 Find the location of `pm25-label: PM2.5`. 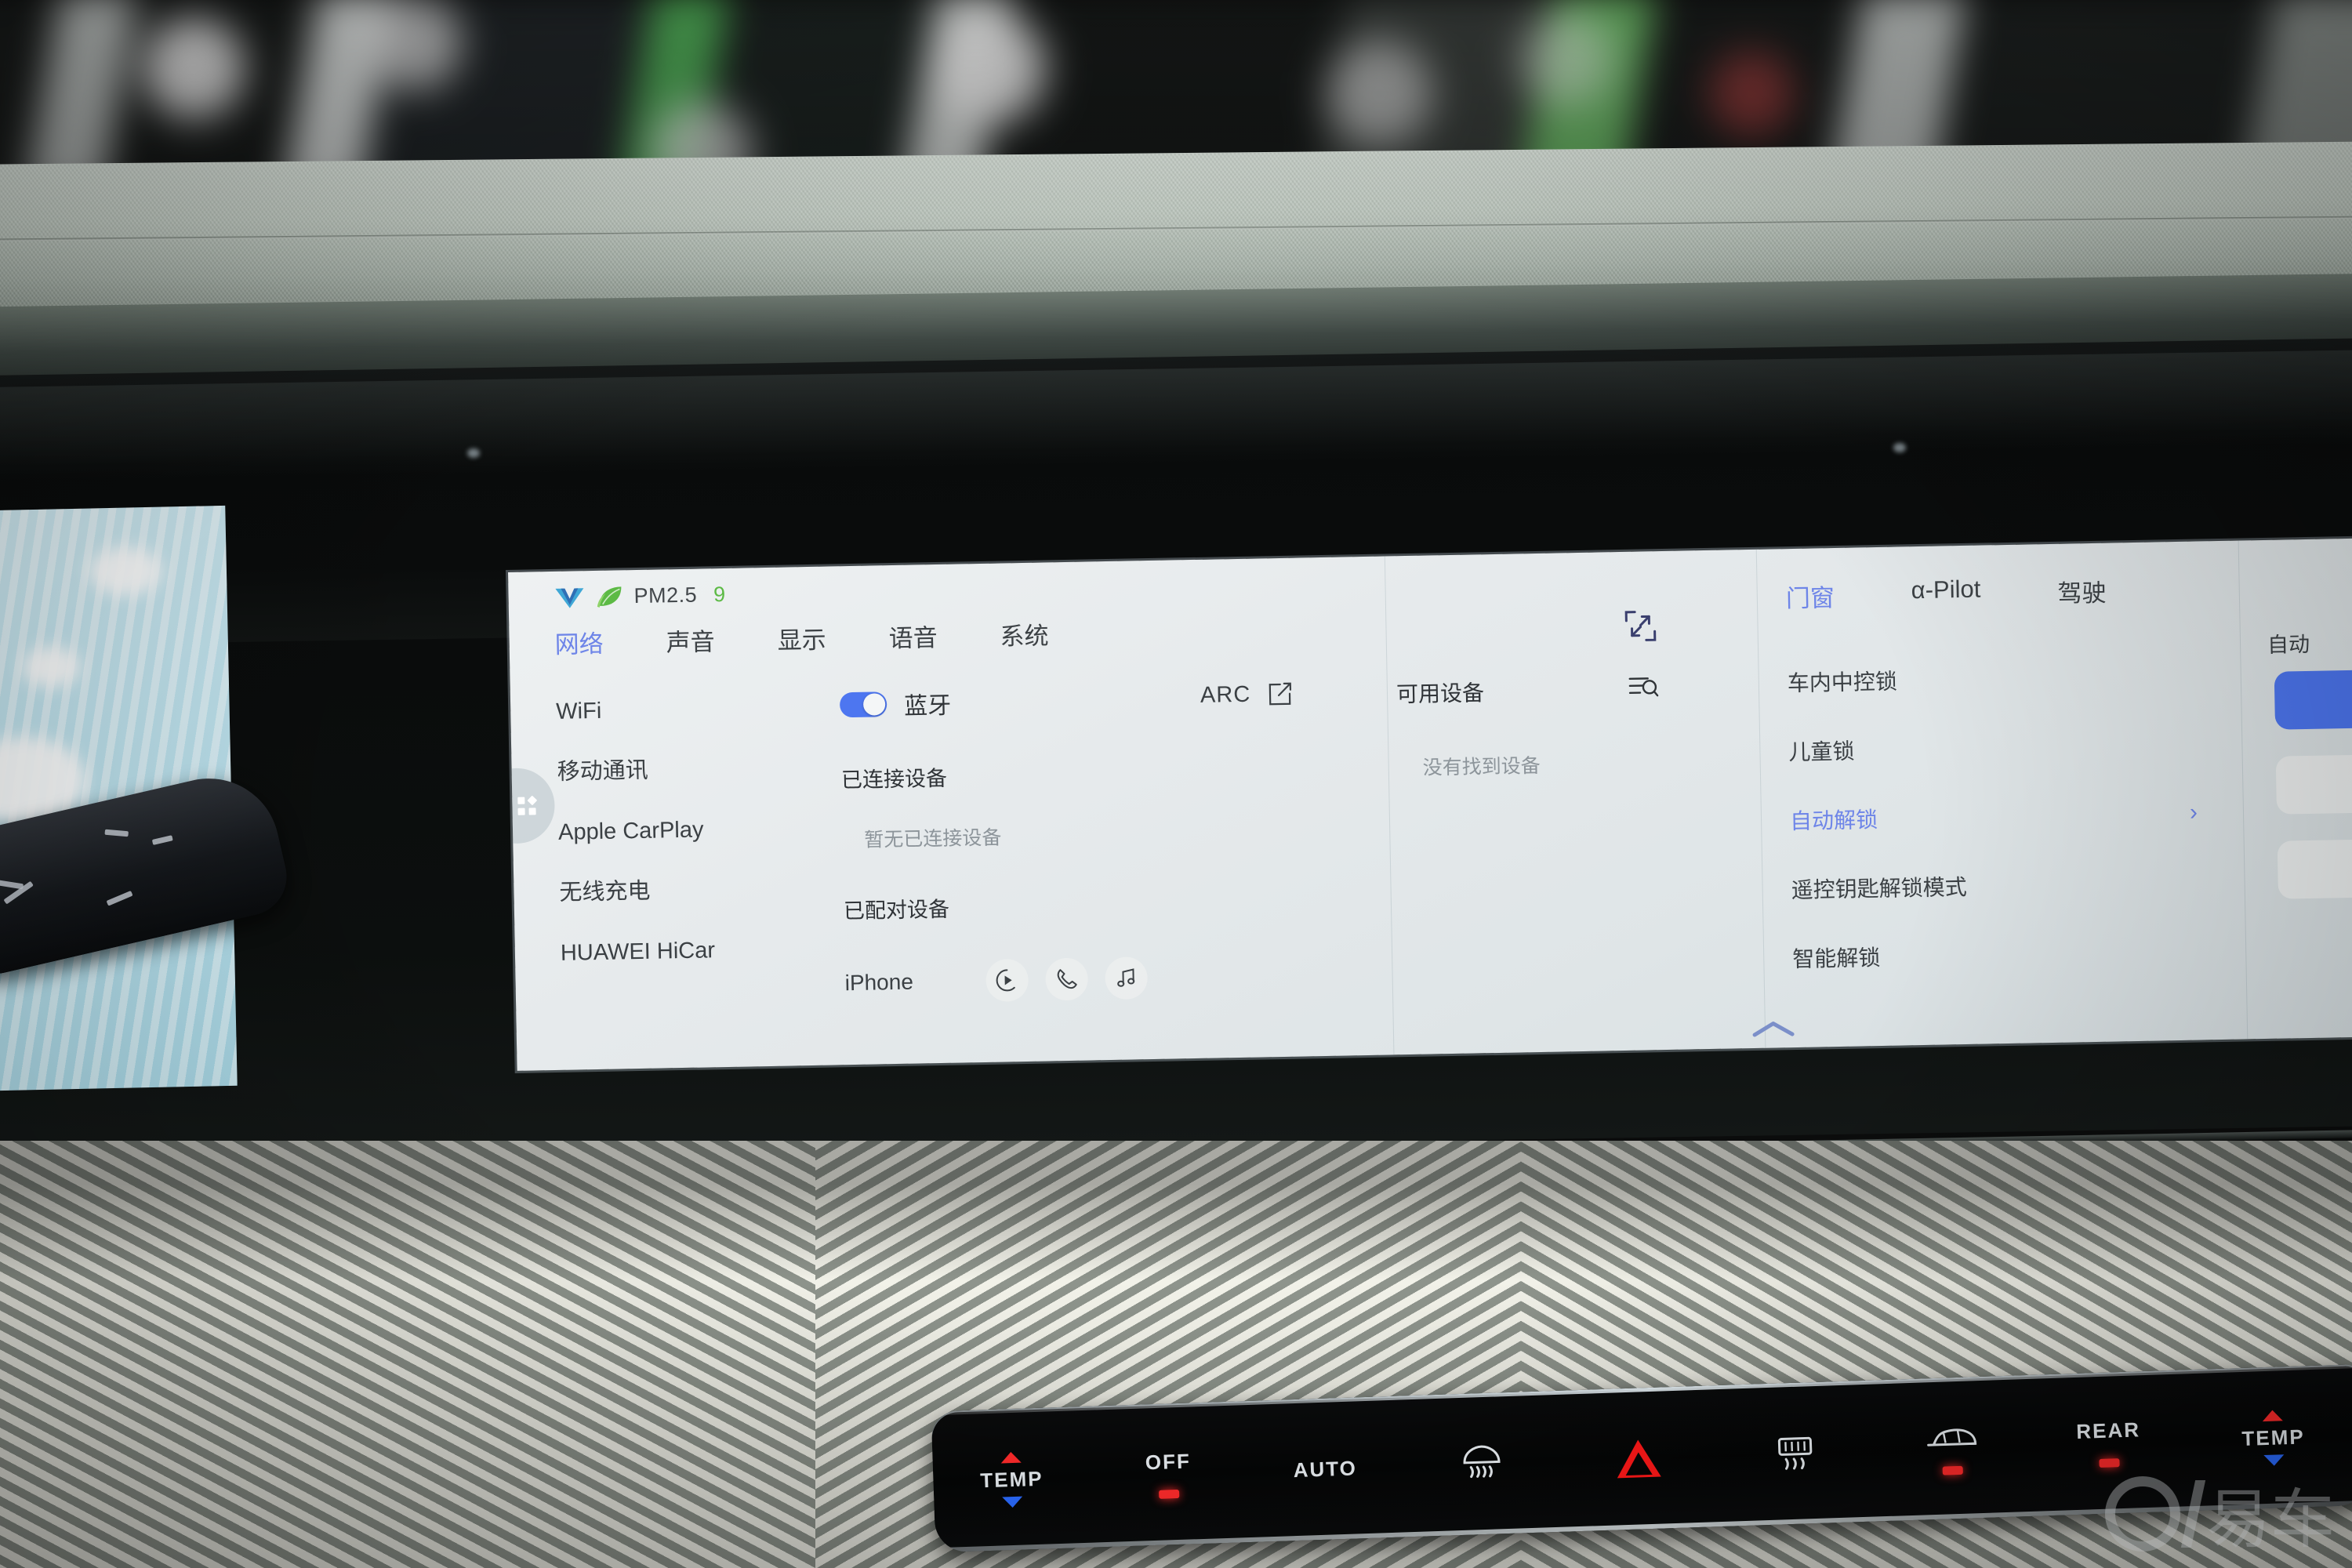

pm25-label: PM2.5 is located at coordinates (665, 595).